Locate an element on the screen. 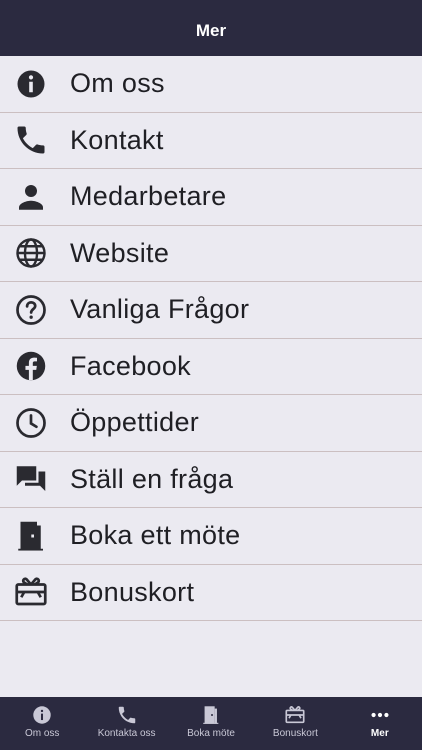 The width and height of the screenshot is (422, 750). tab-label: Boka möte is located at coordinates (211, 733).